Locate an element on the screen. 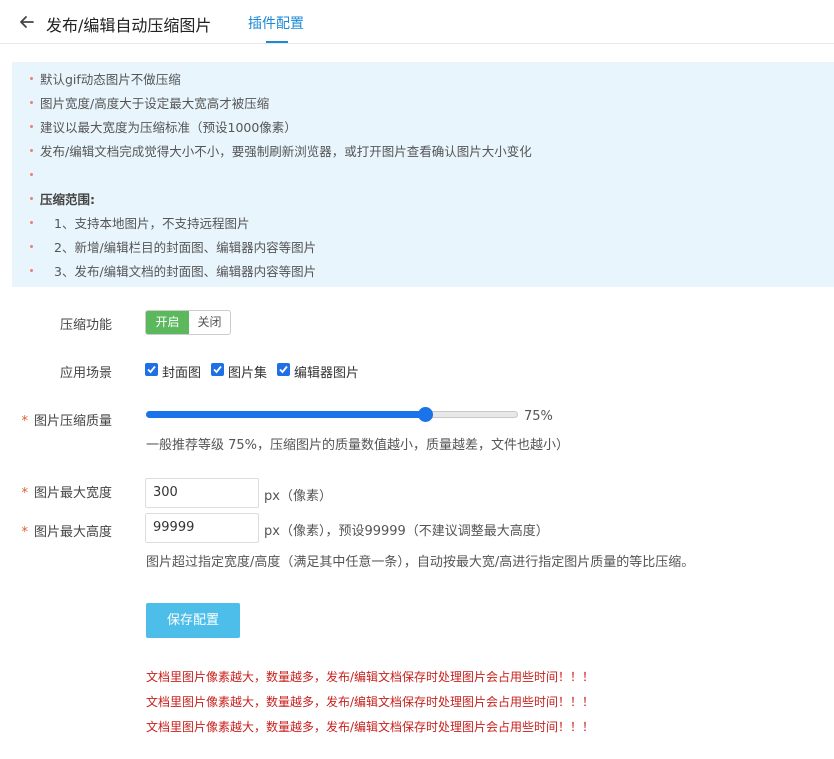 The height and width of the screenshot is (759, 834). max-width-unit: px（像素） is located at coordinates (298, 496).